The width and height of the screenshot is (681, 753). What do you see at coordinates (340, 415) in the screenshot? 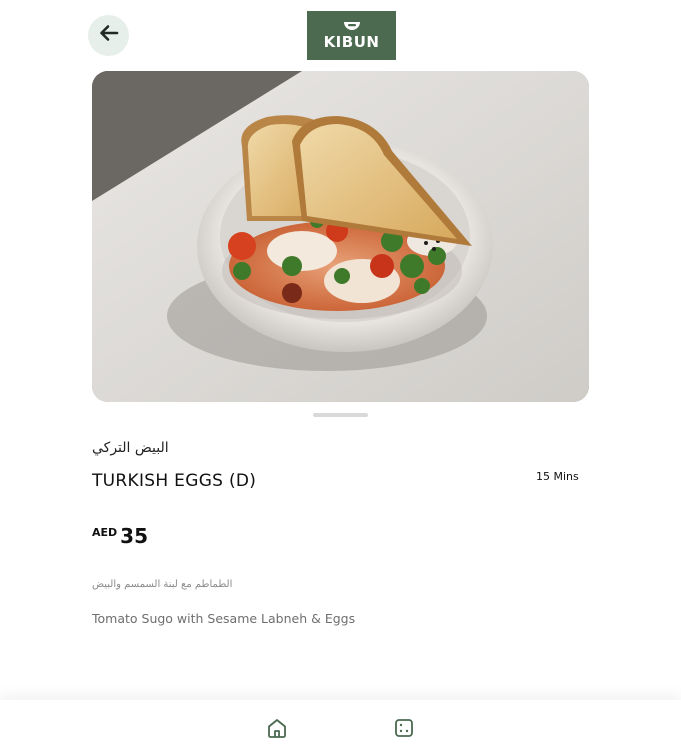
I see `drag-handle` at bounding box center [340, 415].